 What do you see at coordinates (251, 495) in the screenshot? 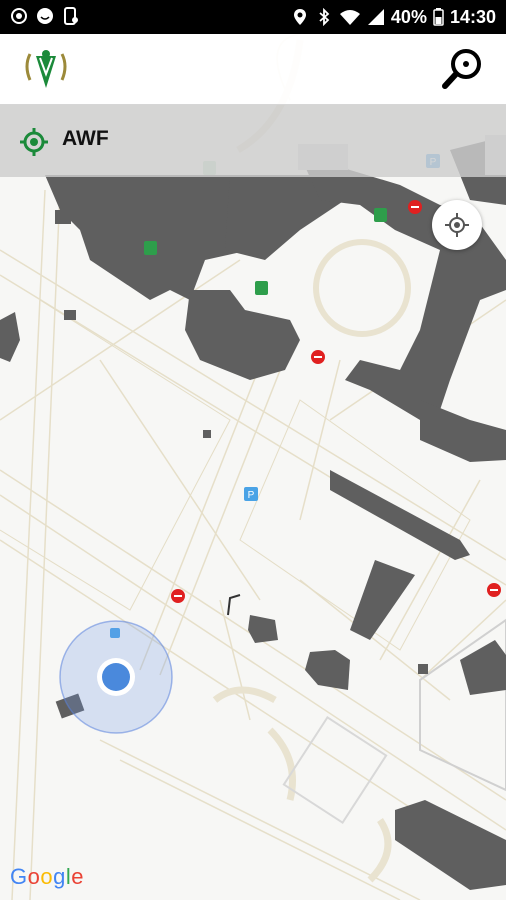
I see `svg-text: P` at bounding box center [251, 495].